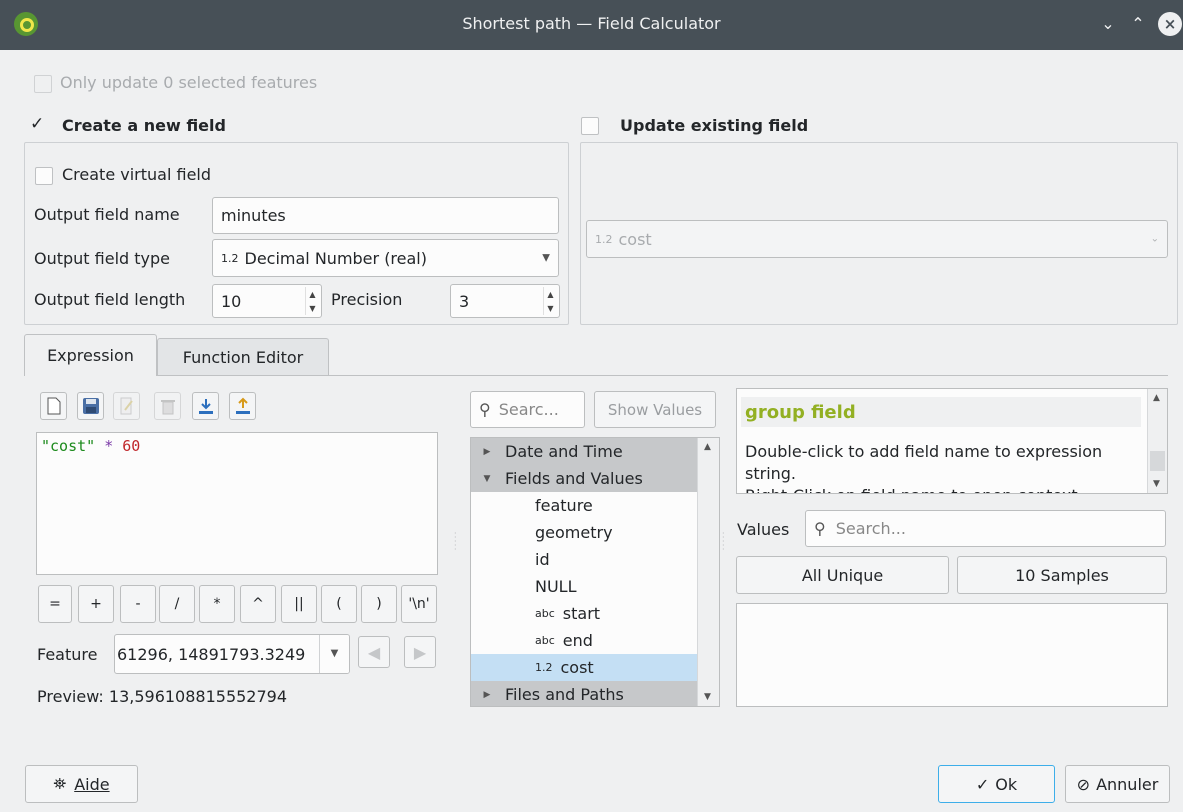 The image size is (1183, 812). What do you see at coordinates (102, 258) in the screenshot?
I see `output-field-type-label: Output field type` at bounding box center [102, 258].